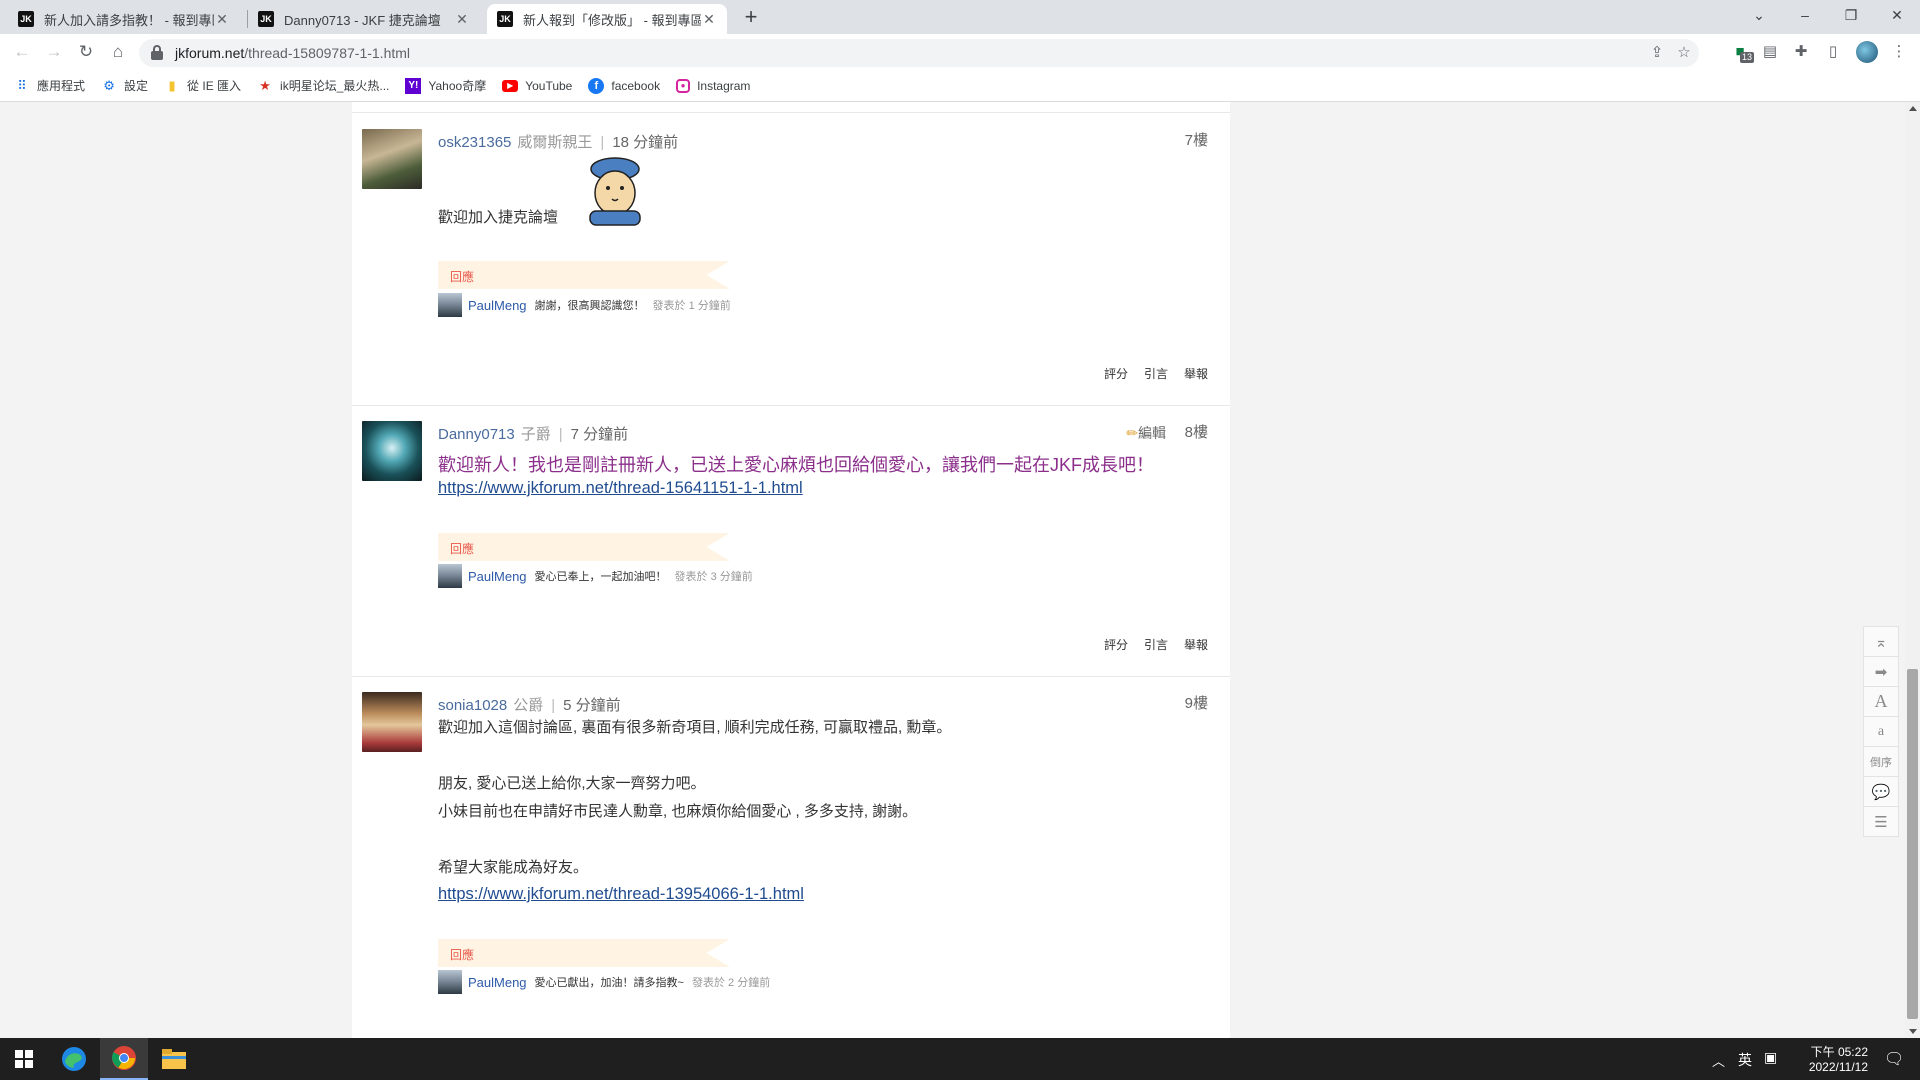 The height and width of the screenshot is (1080, 1920). What do you see at coordinates (537, 86) in the screenshot?
I see `bookmark-youtube: ▶ YouTube` at bounding box center [537, 86].